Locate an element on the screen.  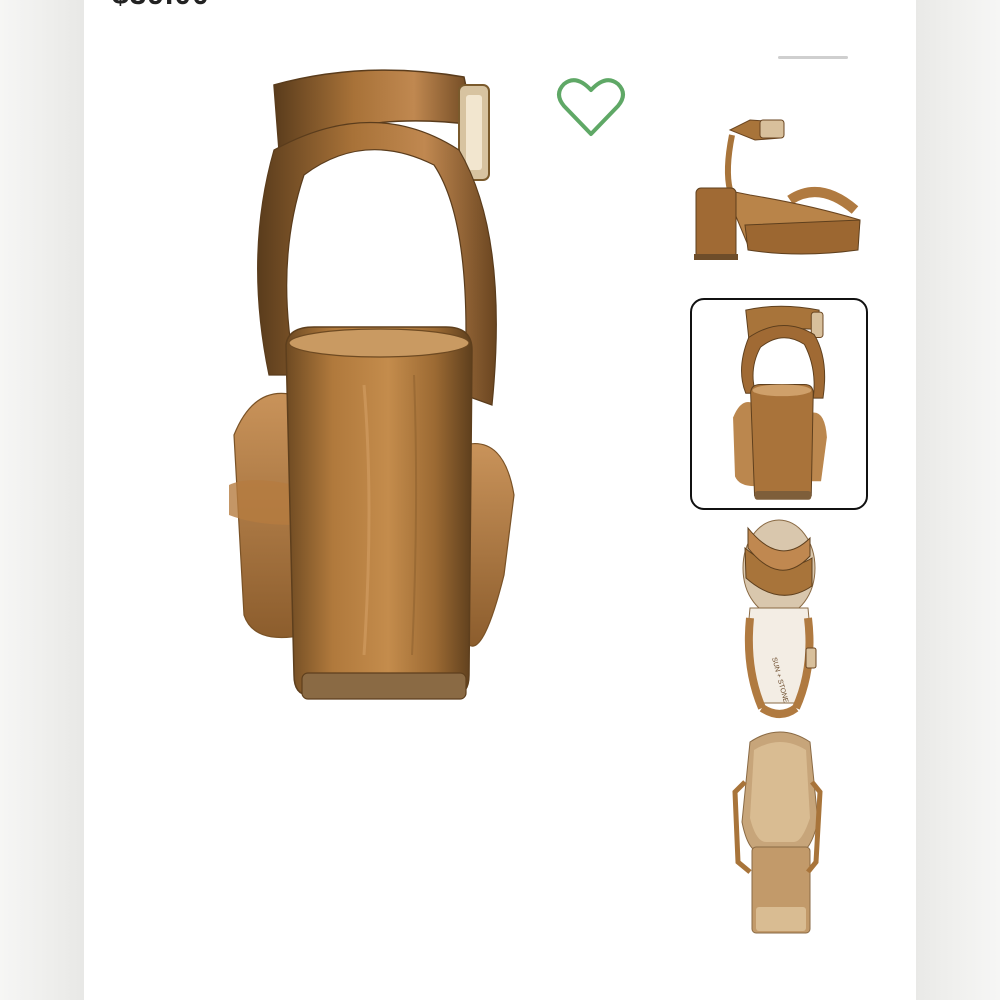
product-price: $39.00 is located at coordinates (161, 6).